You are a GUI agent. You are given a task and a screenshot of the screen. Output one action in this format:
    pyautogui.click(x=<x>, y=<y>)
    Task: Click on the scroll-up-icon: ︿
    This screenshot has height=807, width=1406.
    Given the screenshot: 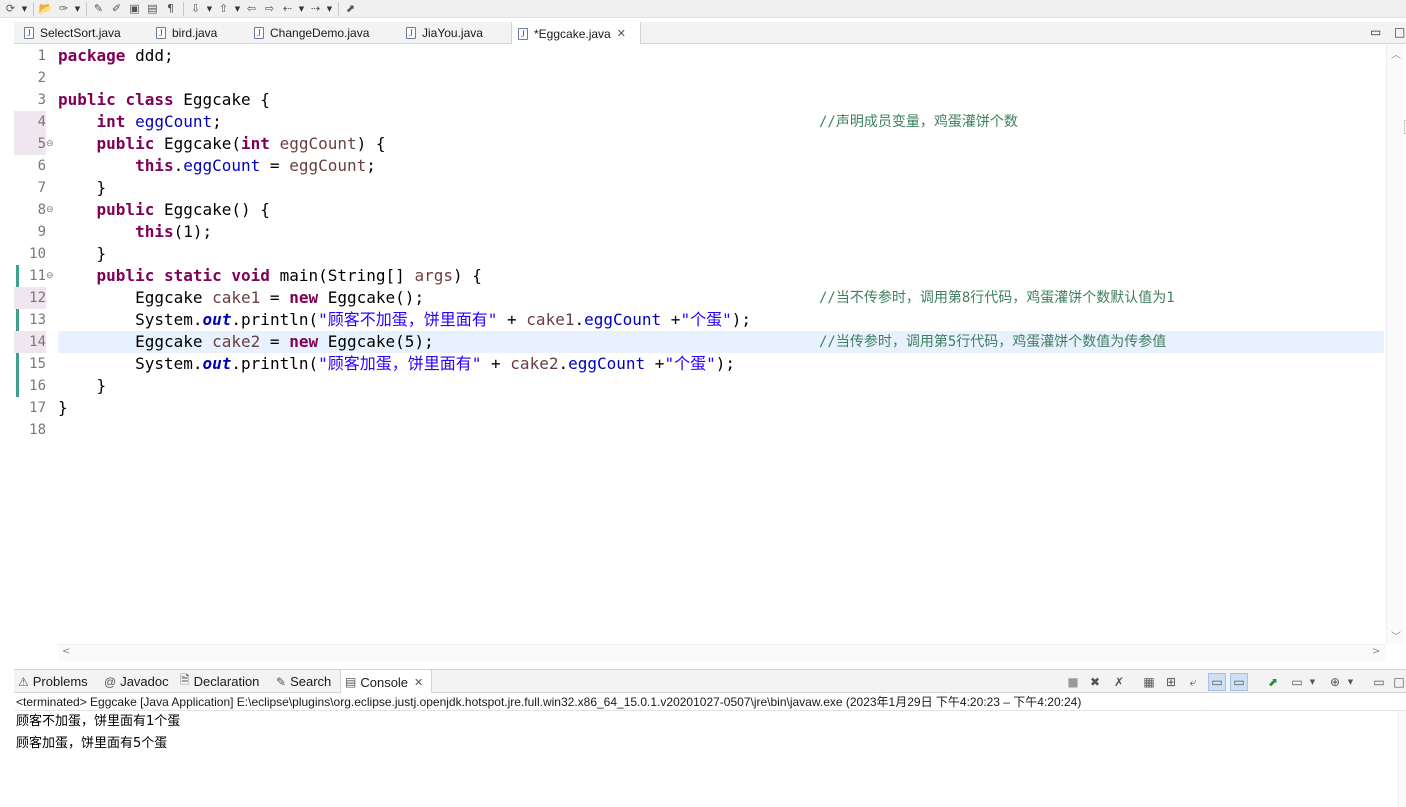 What is the action you would take?
    pyautogui.click(x=1396, y=53)
    